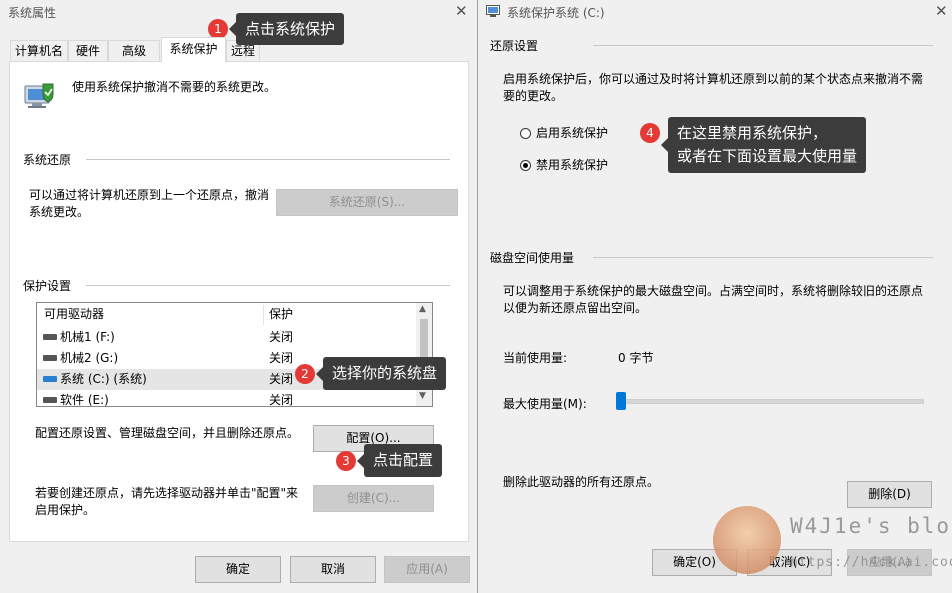 This screenshot has height=593, width=952. I want to click on ok-button: 确定, so click(238, 569).